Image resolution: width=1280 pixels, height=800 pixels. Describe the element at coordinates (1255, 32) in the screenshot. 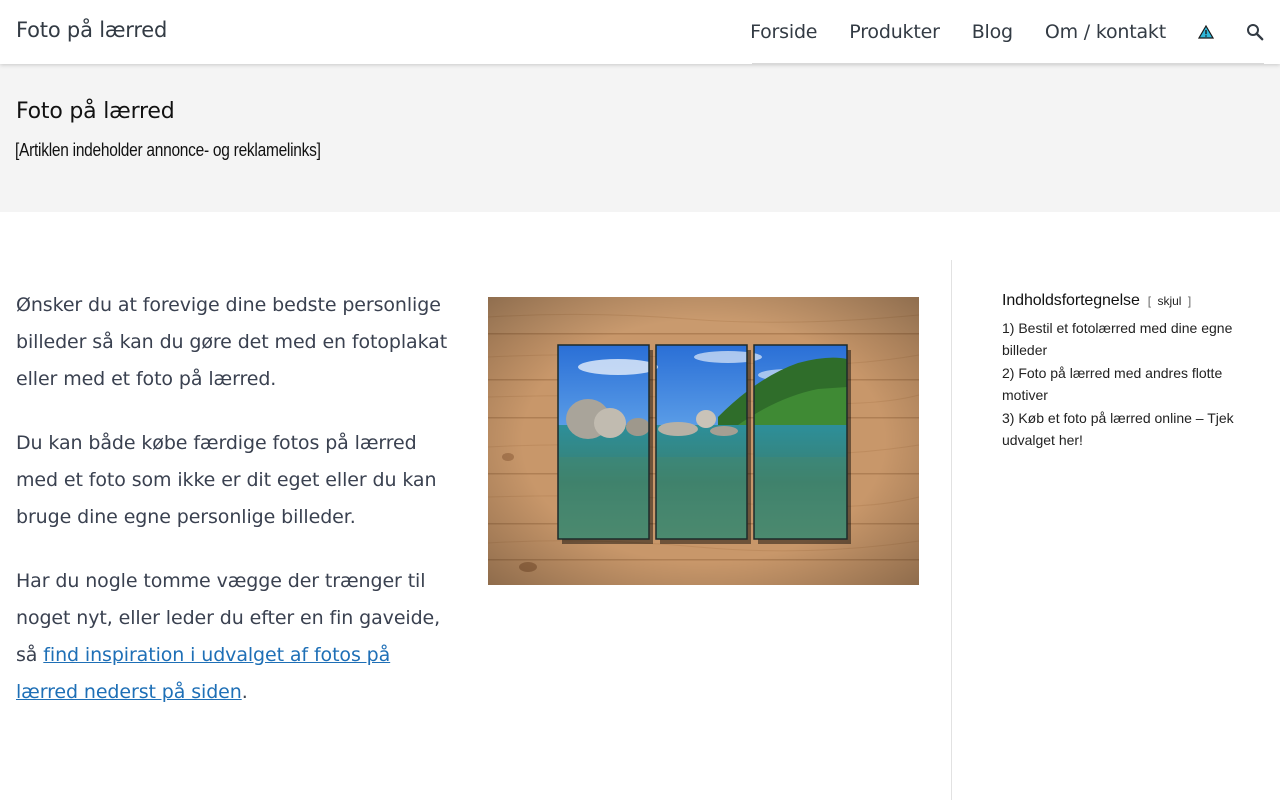

I see `search-icon` at that location.